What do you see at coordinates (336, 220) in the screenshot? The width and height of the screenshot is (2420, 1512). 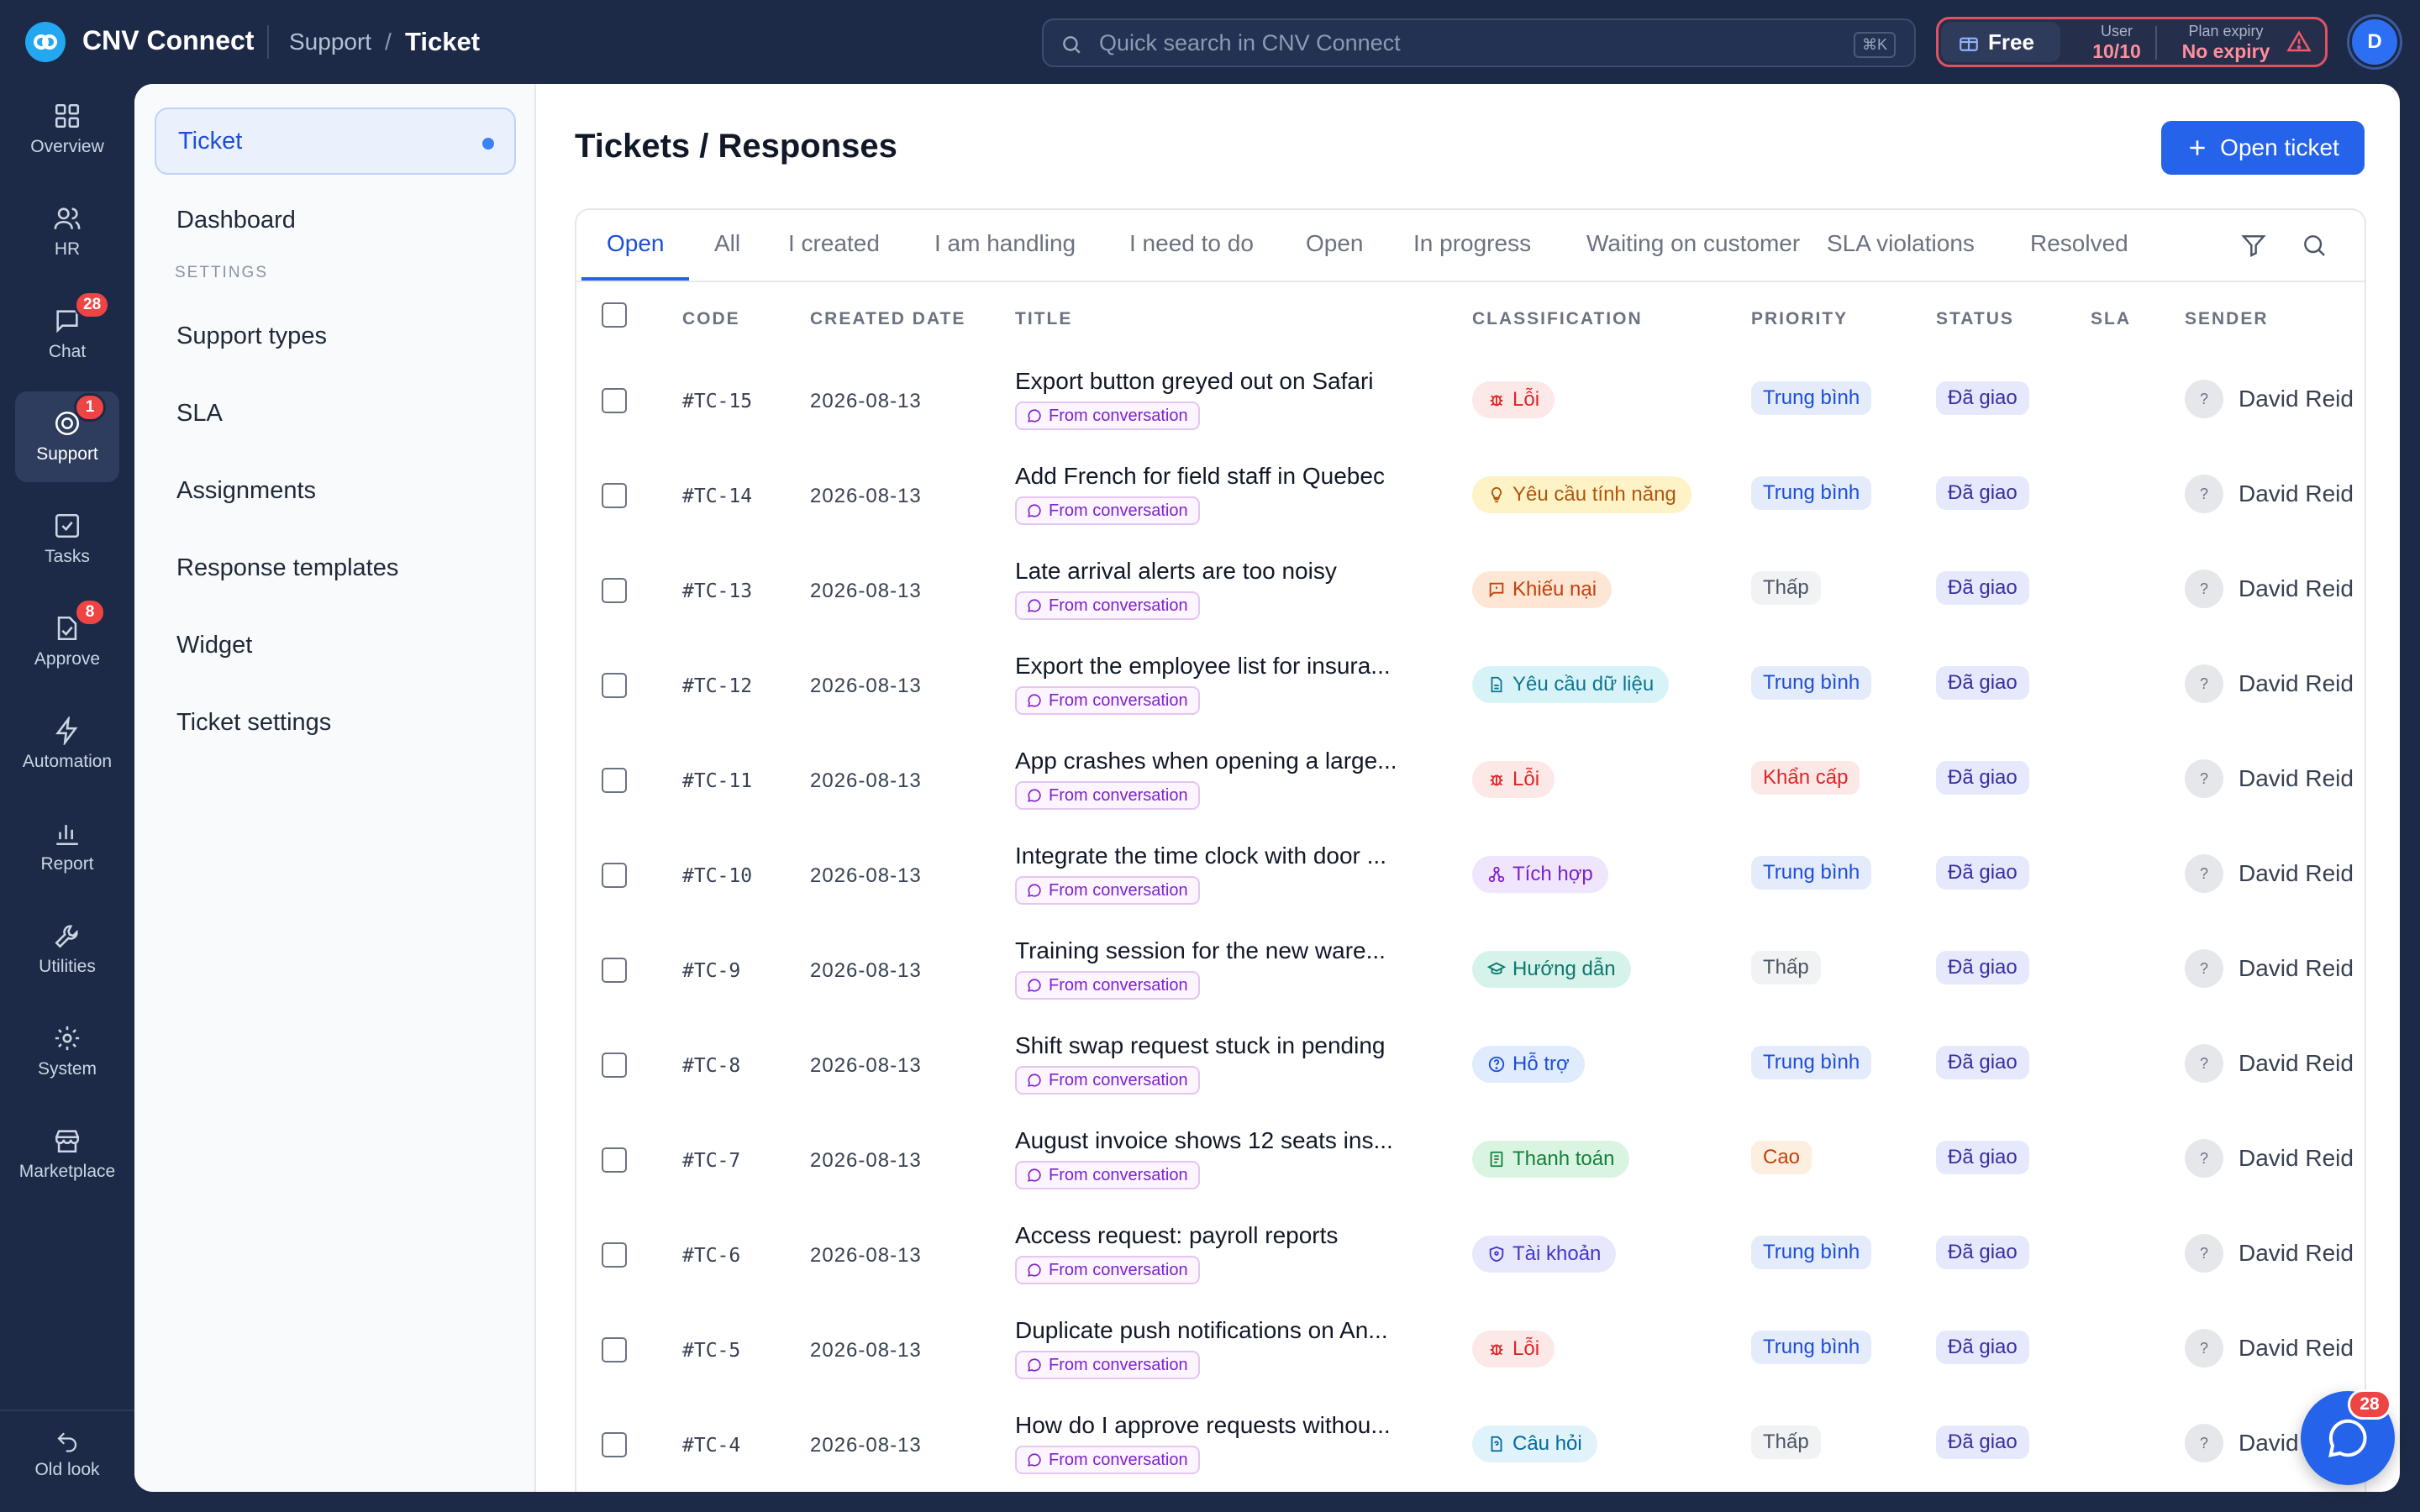 I see `subnav-item-dashboard: Dashboard` at bounding box center [336, 220].